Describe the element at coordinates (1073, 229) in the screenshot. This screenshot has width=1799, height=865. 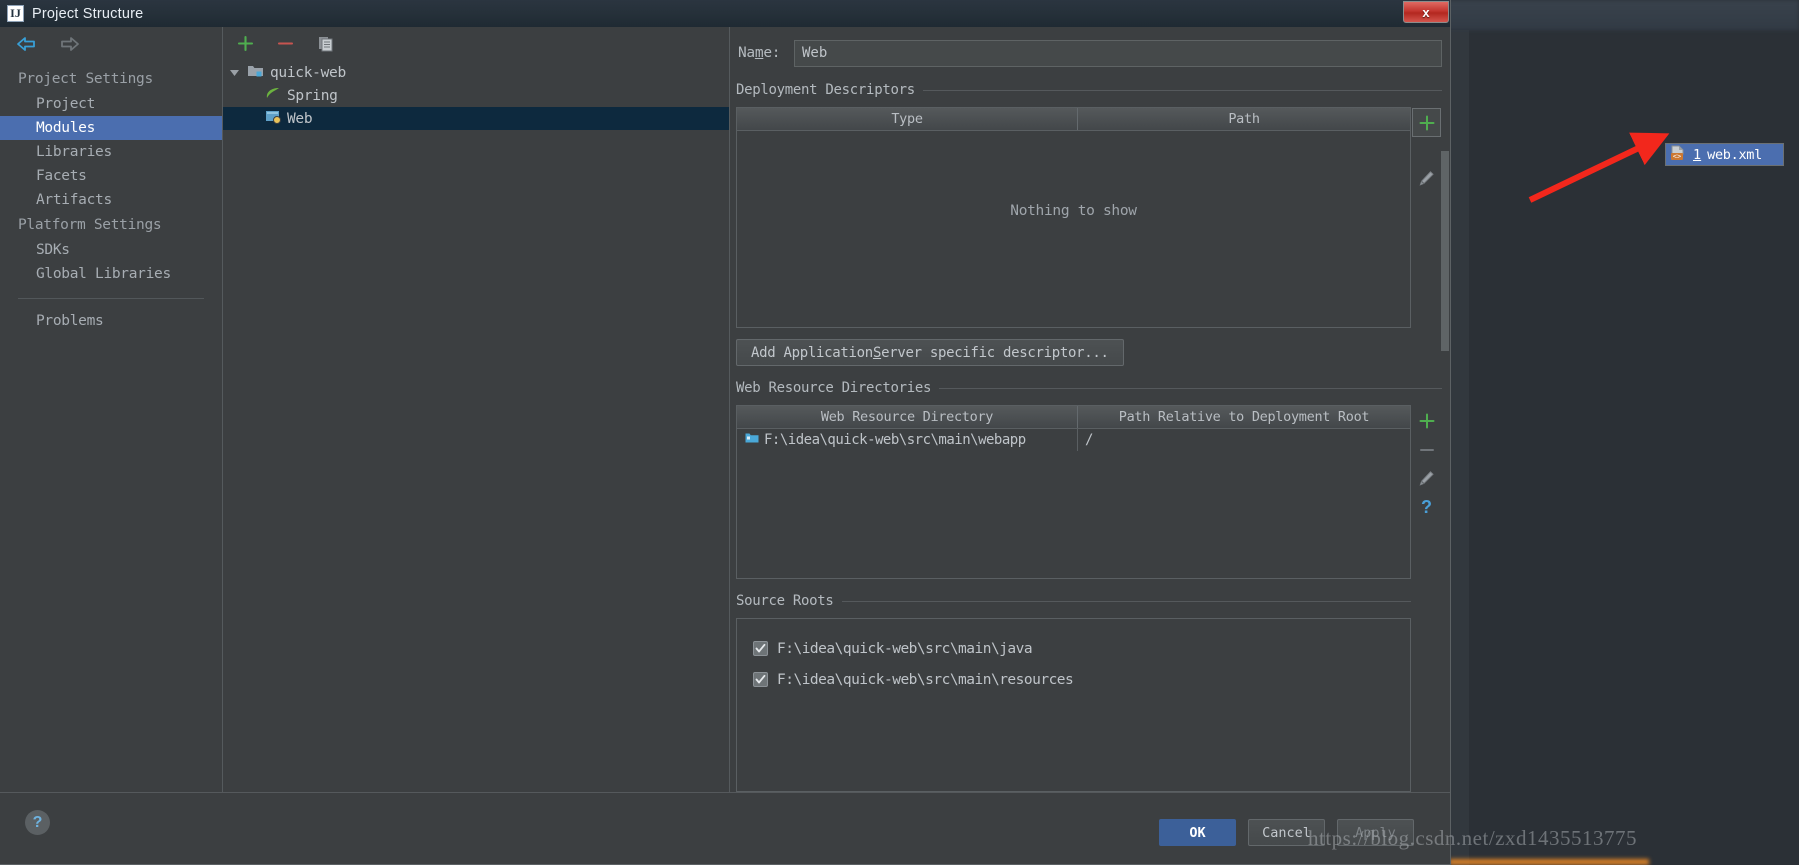
I see `table-body: Nothing to show` at that location.